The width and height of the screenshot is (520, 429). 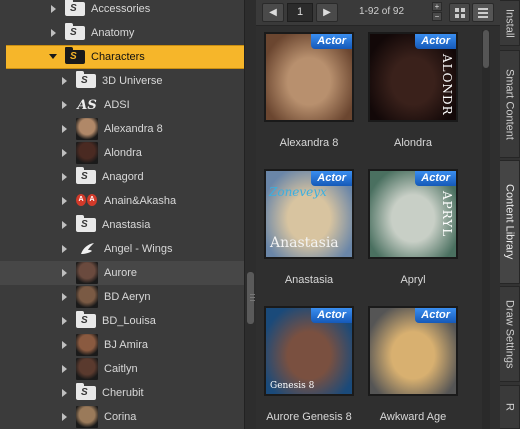 I want to click on wing-icon, so click(x=87, y=249).